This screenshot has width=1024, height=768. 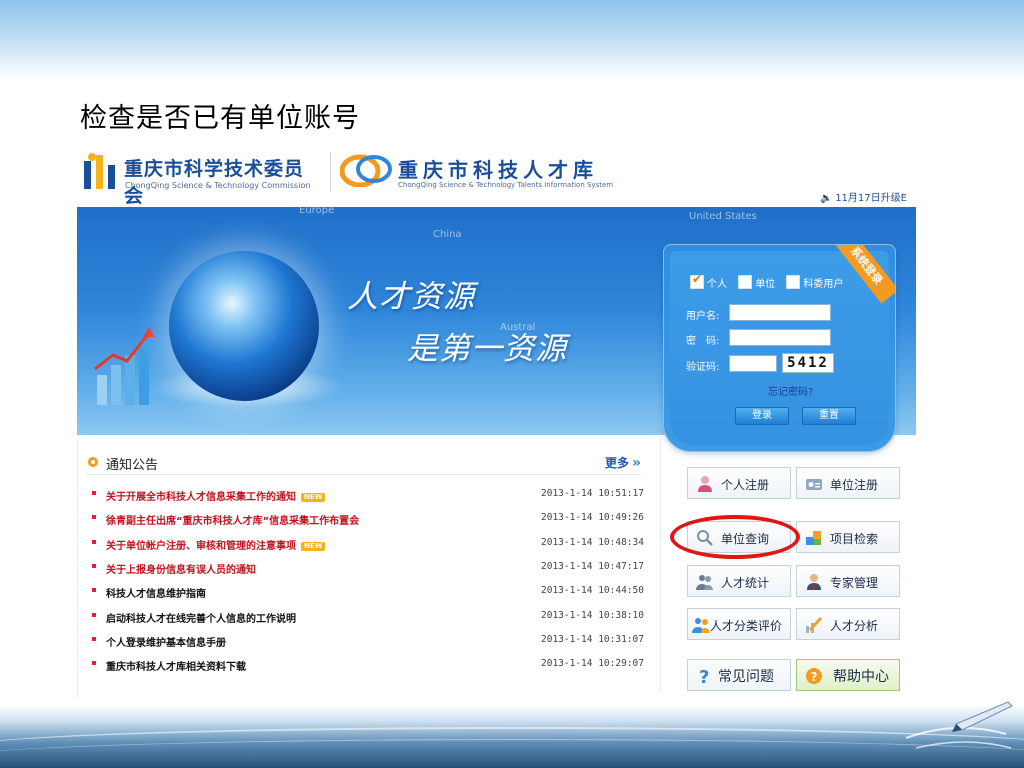 What do you see at coordinates (512, 736) in the screenshot?
I see `slide-bottom-wave` at bounding box center [512, 736].